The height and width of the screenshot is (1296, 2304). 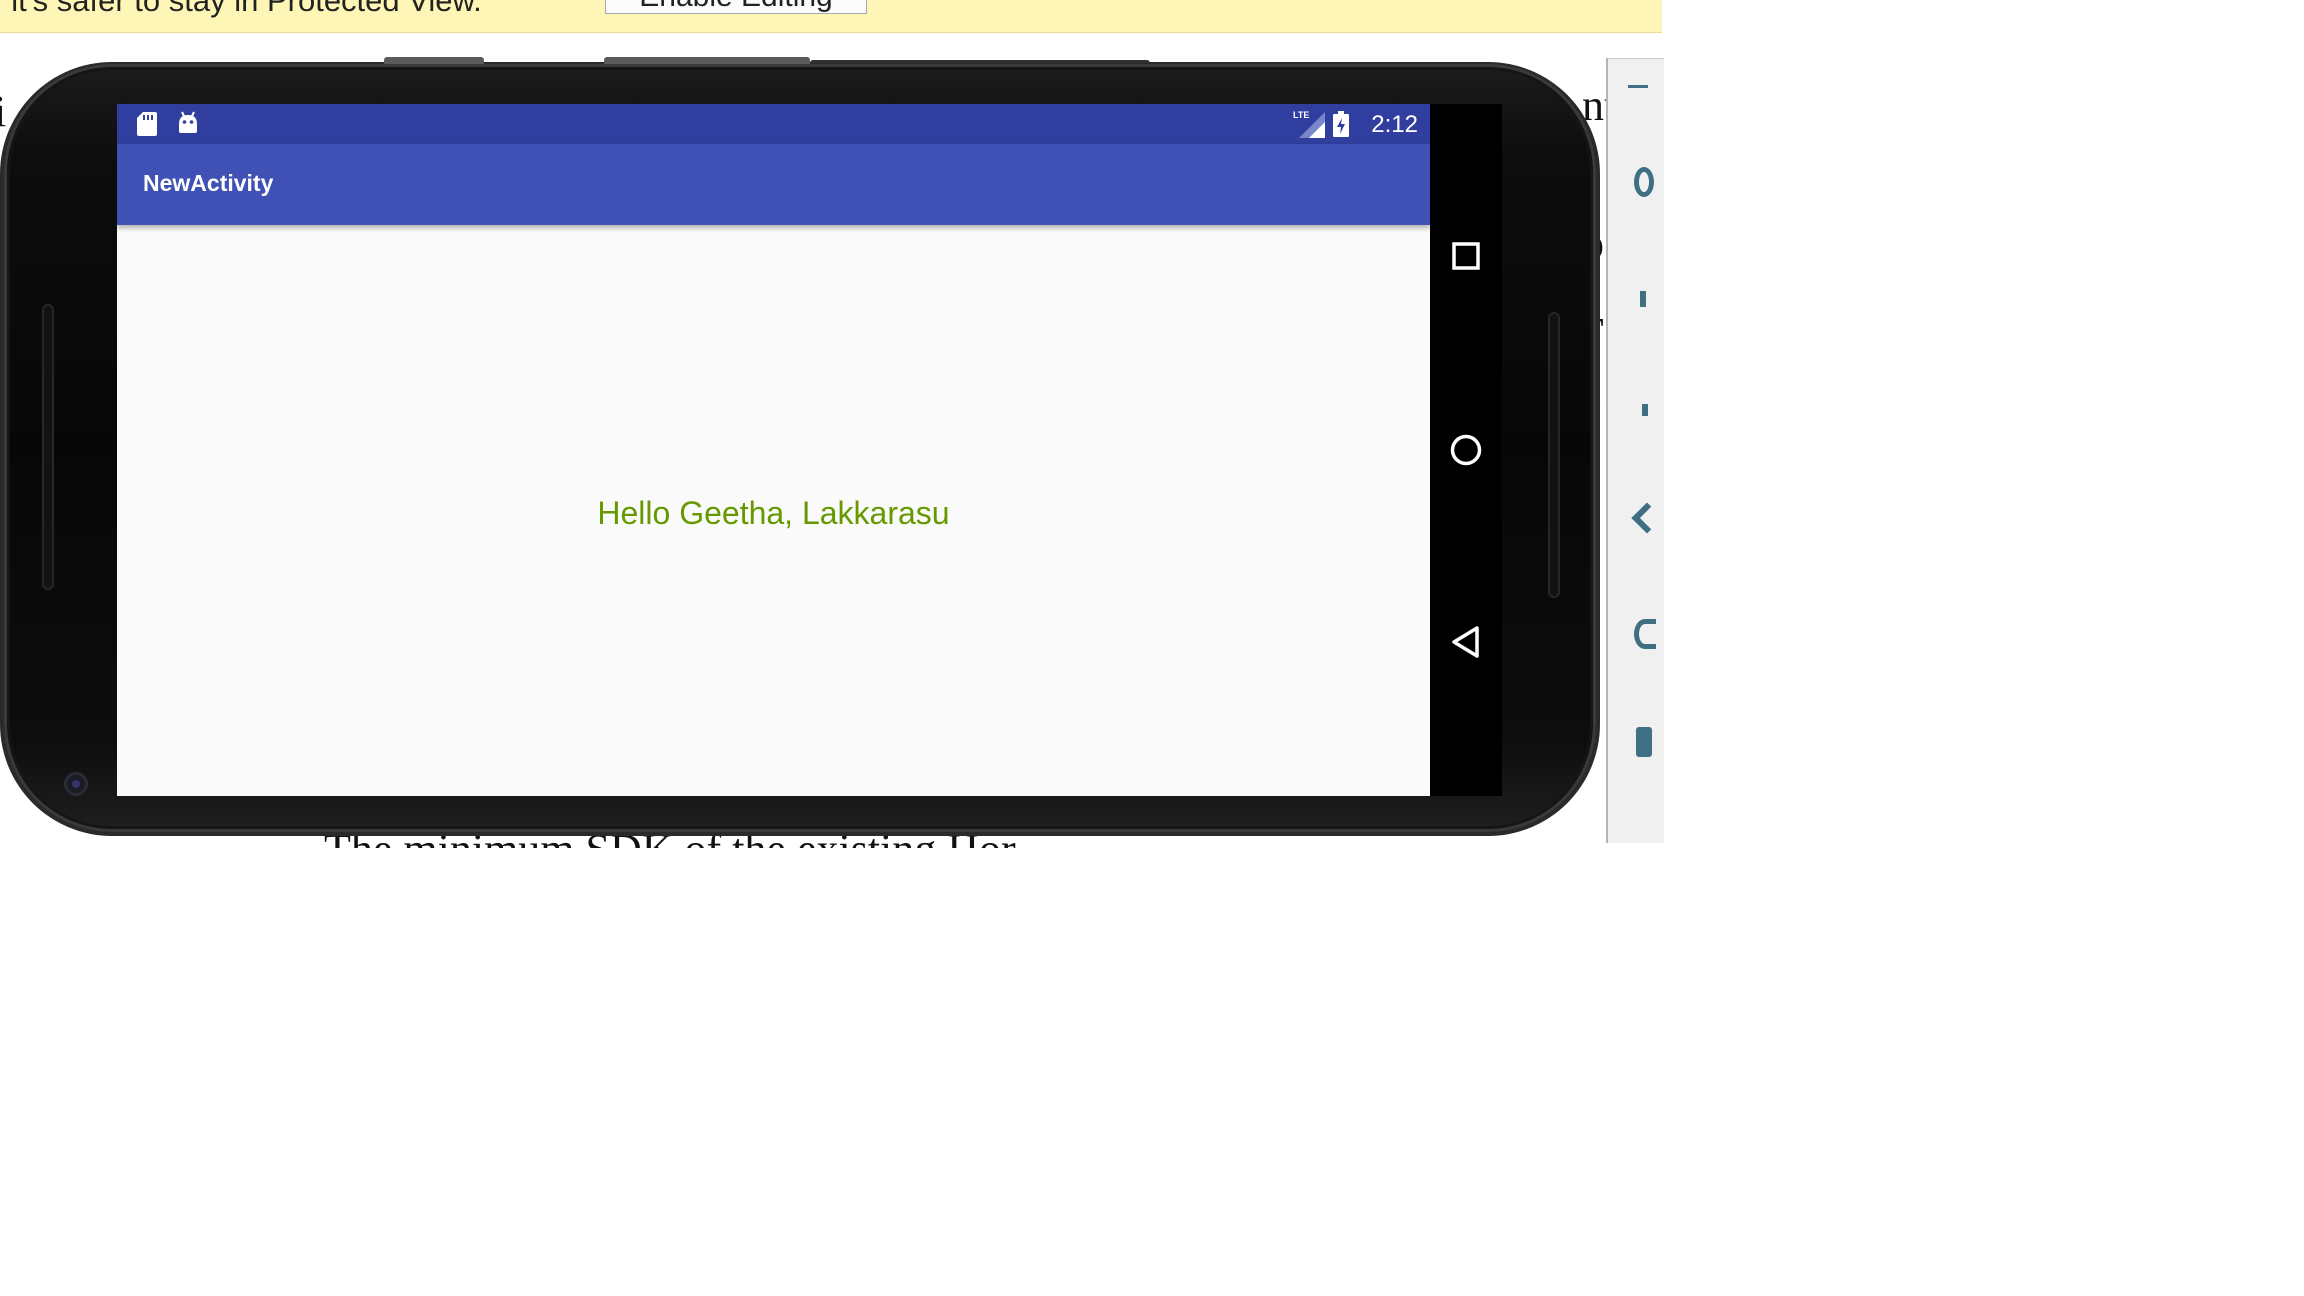 I want to click on home-button, so click(x=1466, y=450).